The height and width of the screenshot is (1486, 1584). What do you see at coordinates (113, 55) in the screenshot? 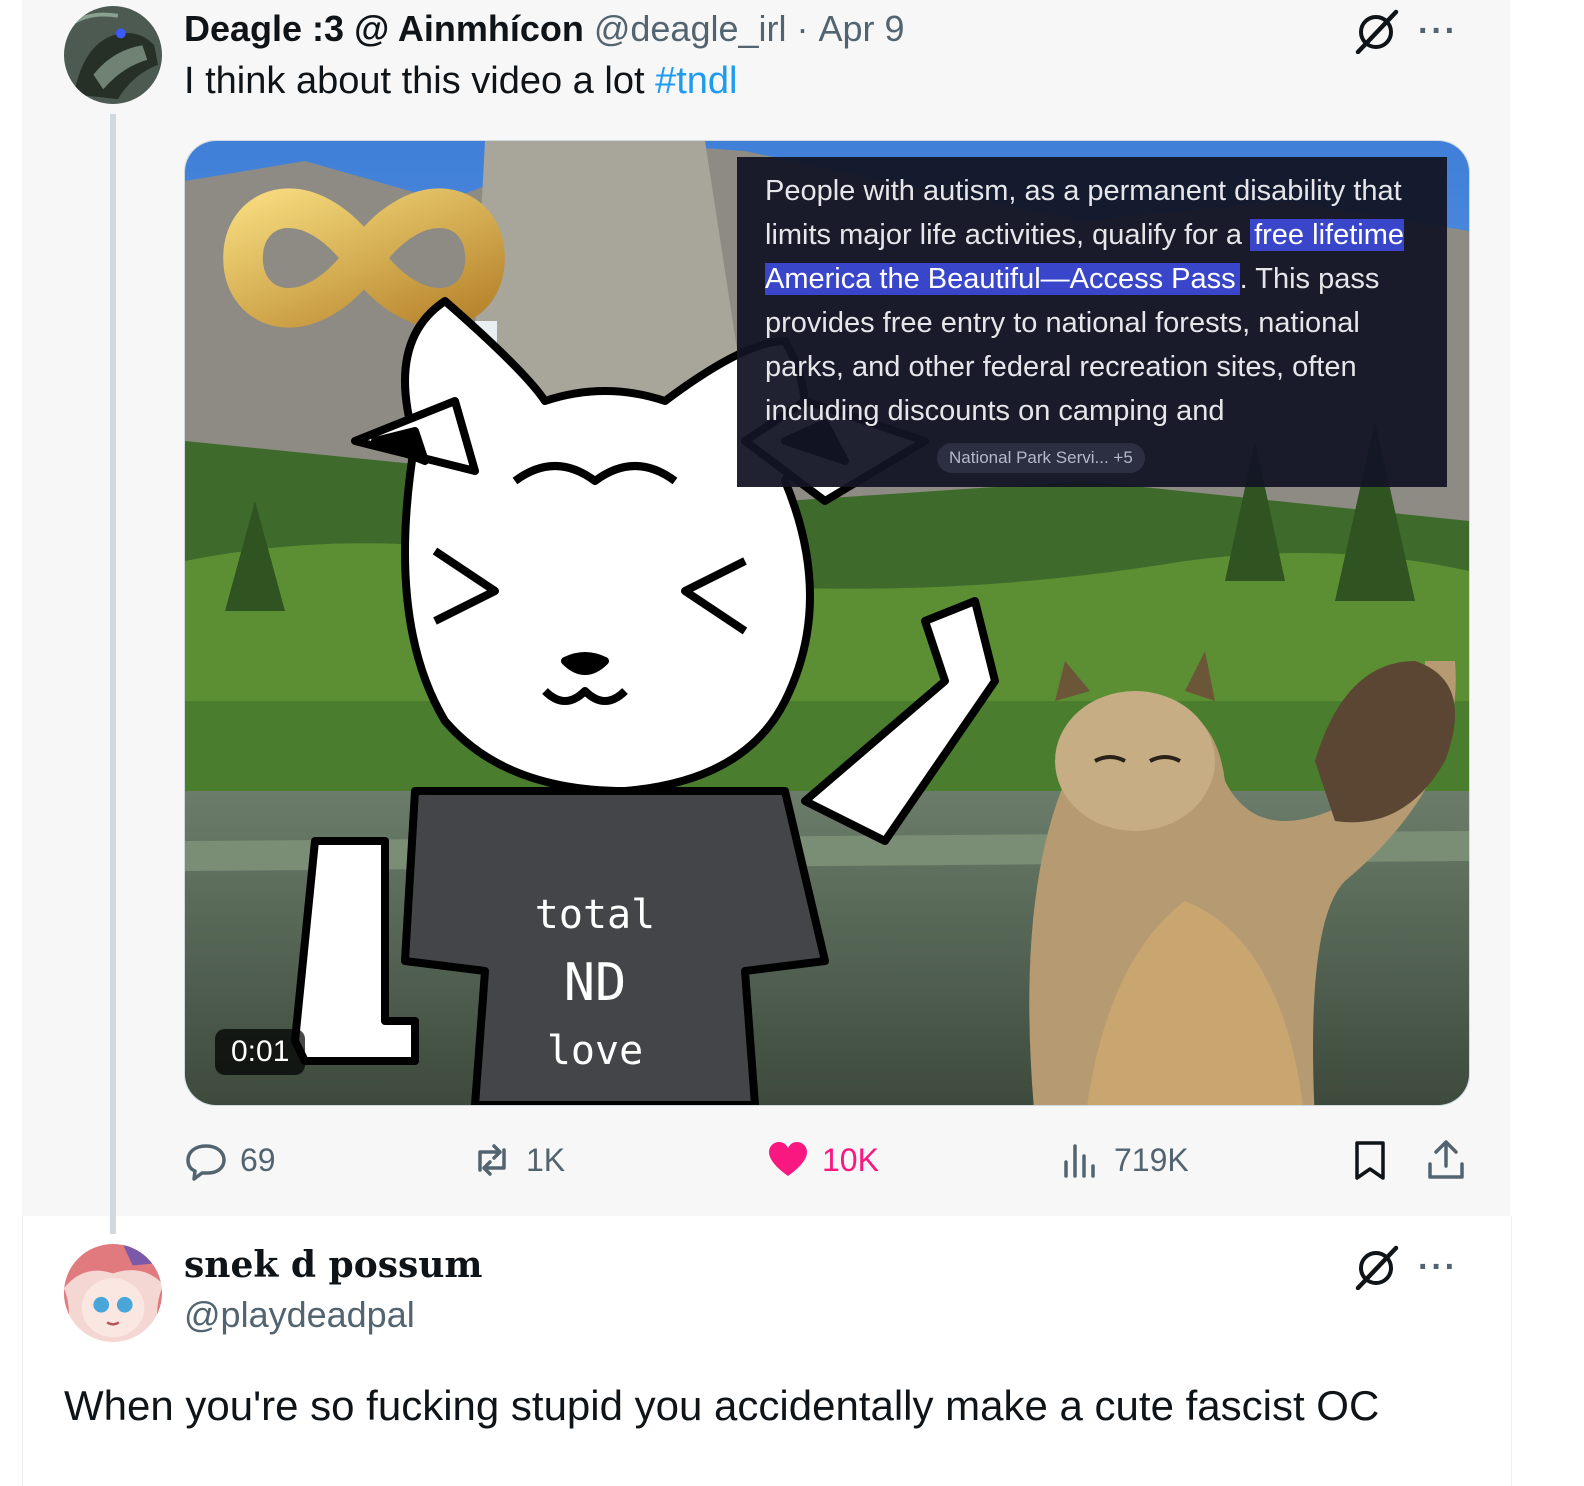
I see `avatar` at bounding box center [113, 55].